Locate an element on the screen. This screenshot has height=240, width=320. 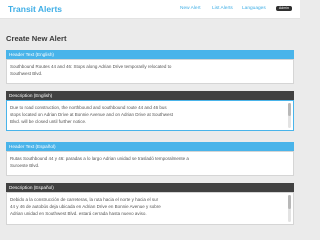
description-spanish-label: Description (Español) is located at coordinates (150, 187).